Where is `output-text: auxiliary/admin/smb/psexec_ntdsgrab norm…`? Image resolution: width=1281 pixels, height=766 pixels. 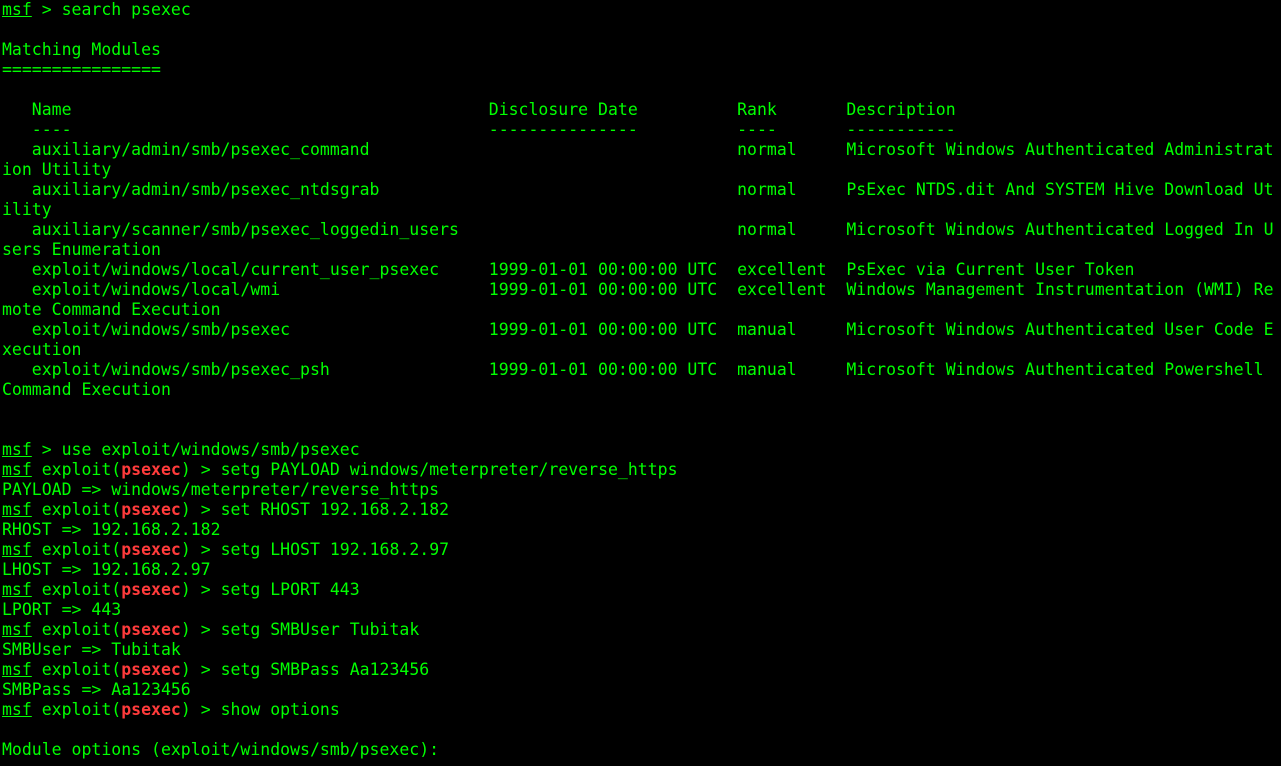
output-text: auxiliary/admin/smb/psexec_ntdsgrab norm… is located at coordinates (638, 189).